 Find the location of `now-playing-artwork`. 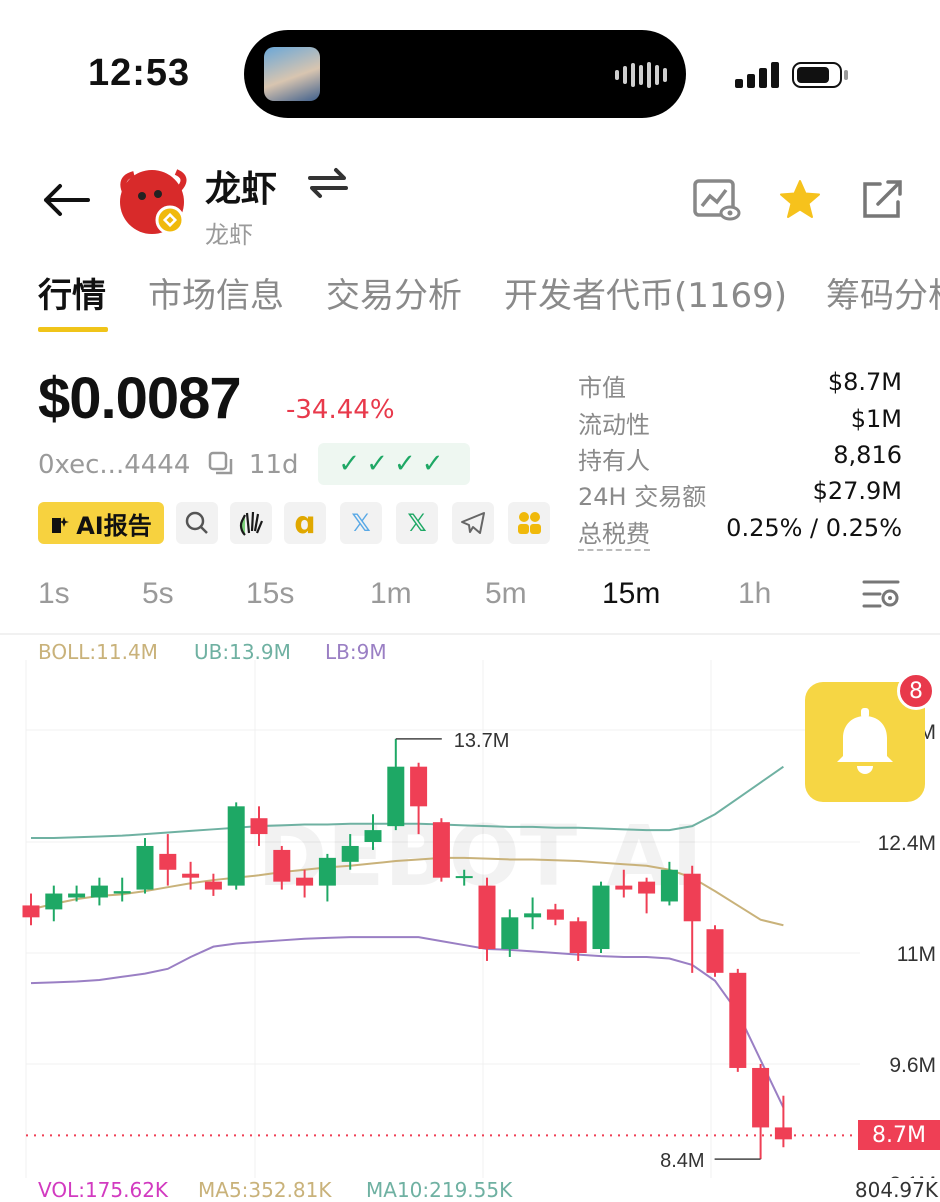

now-playing-artwork is located at coordinates (292, 74).